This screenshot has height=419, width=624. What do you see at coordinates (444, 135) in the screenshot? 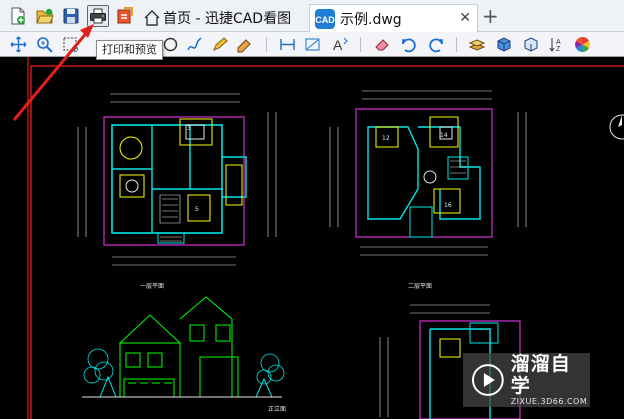
I see `svg-text: 14` at bounding box center [444, 135].